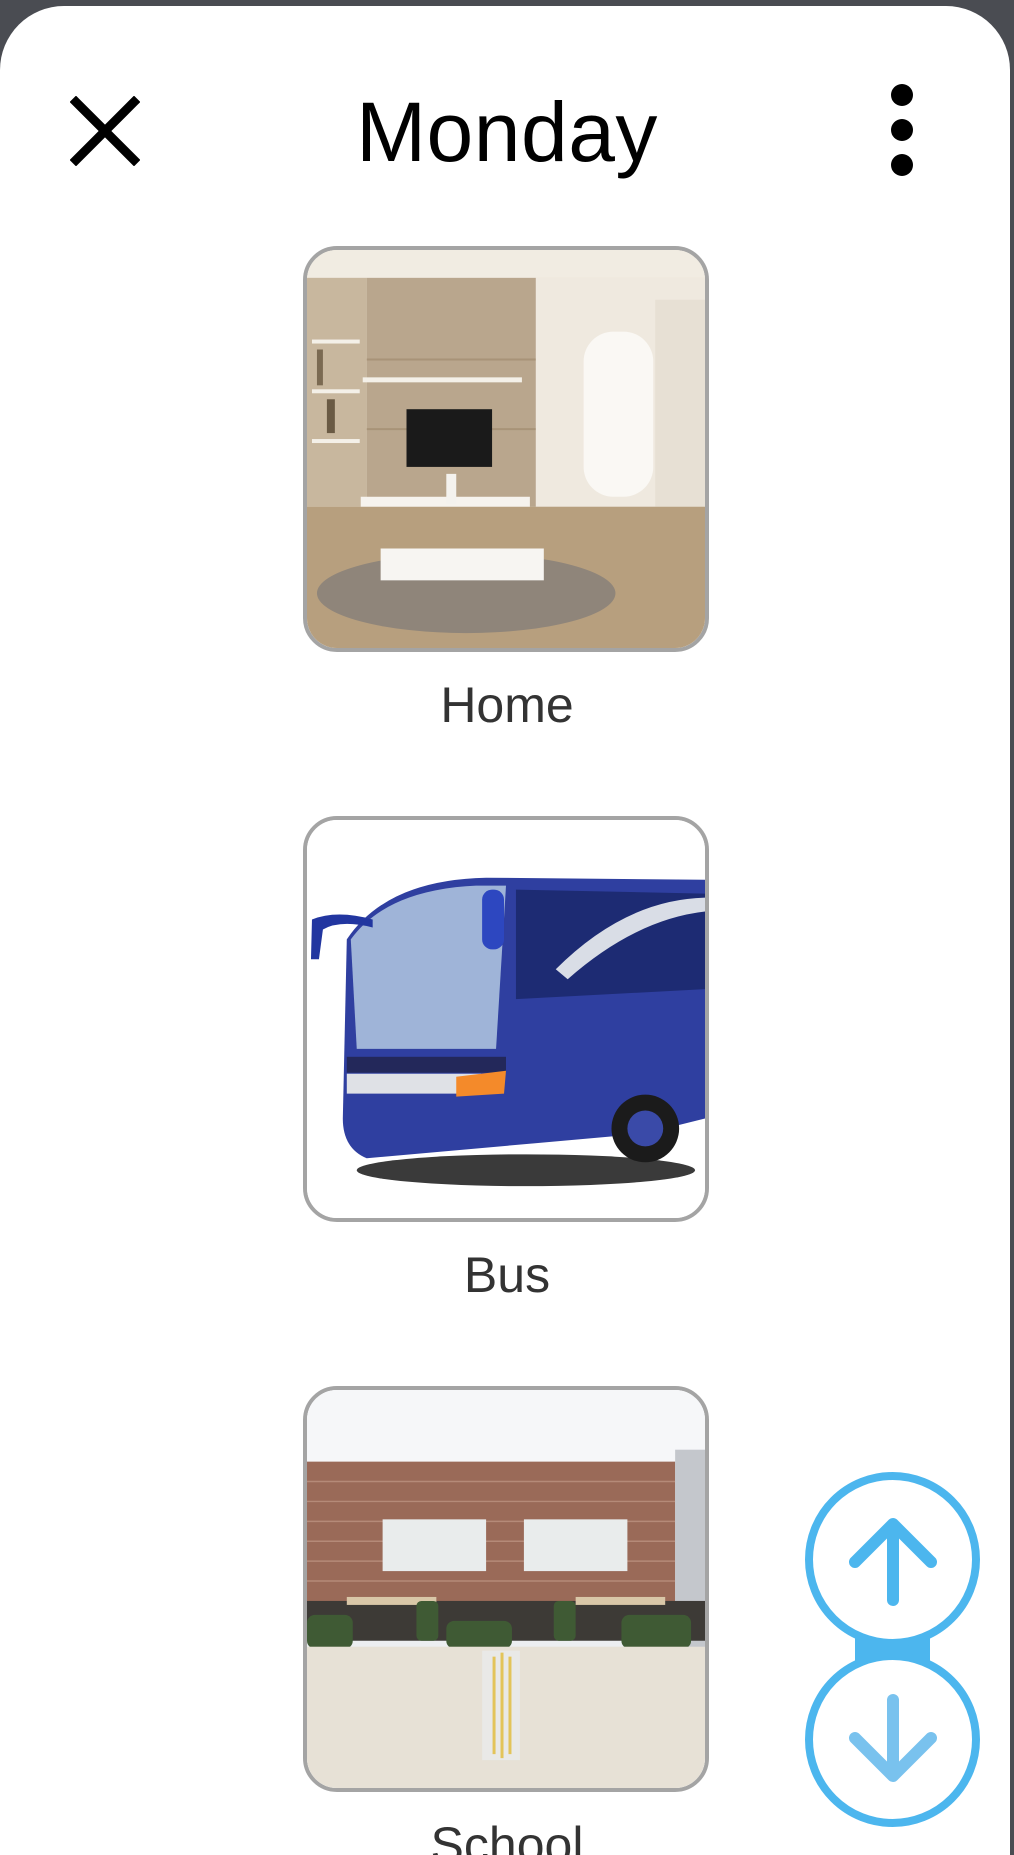 Image resolution: width=1014 pixels, height=1855 pixels. Describe the element at coordinates (902, 95) in the screenshot. I see `more-options-icon` at that location.